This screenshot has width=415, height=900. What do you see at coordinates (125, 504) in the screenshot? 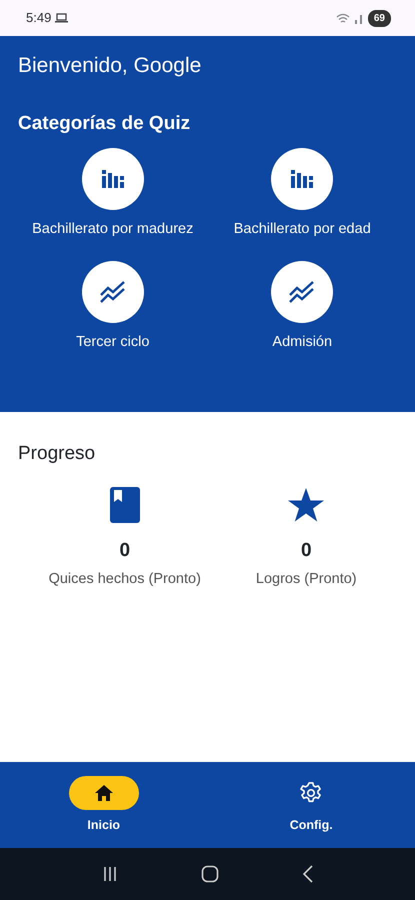
I see `book-icon` at bounding box center [125, 504].